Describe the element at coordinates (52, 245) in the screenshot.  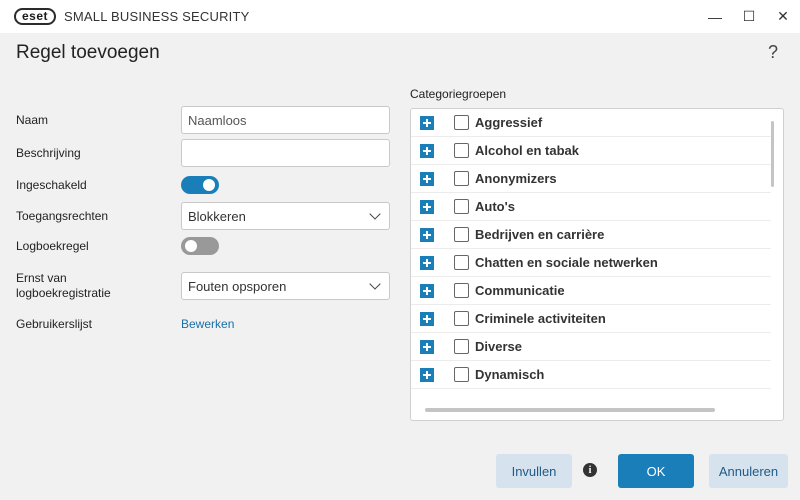
I see `log-rule-label: Logboekregel` at that location.